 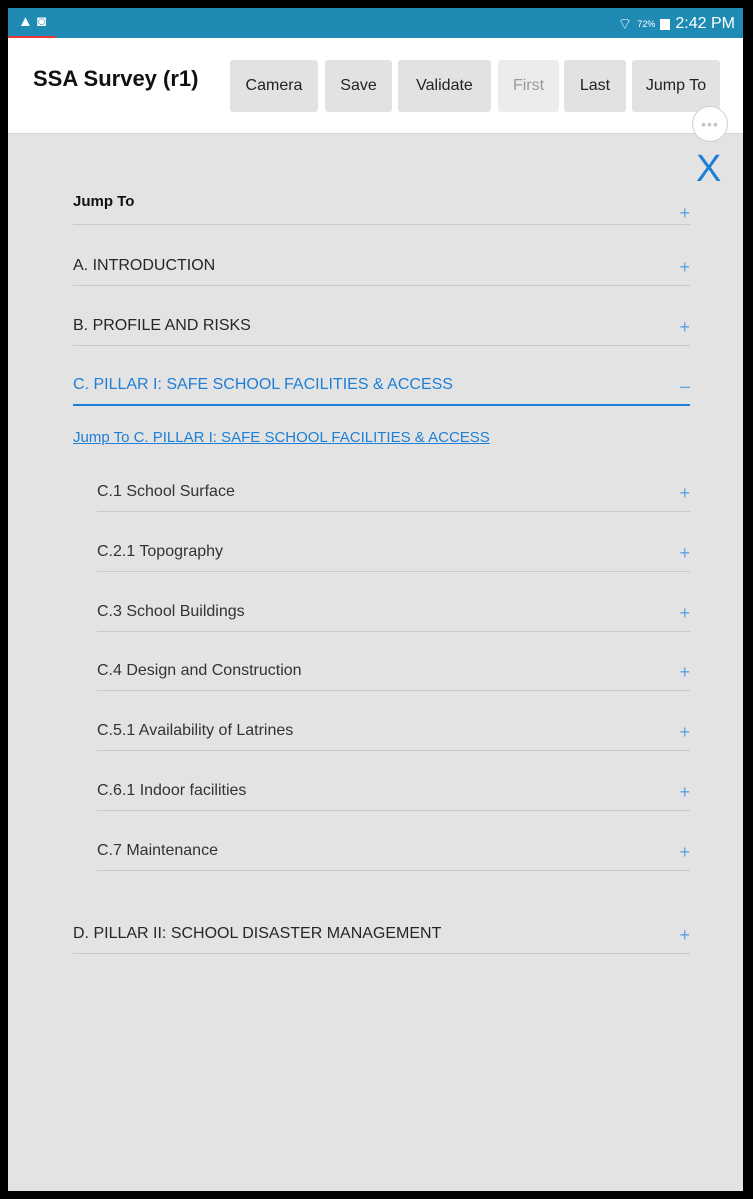 I want to click on subsection-row: C.2.1 Topography +, so click(x=393, y=557).